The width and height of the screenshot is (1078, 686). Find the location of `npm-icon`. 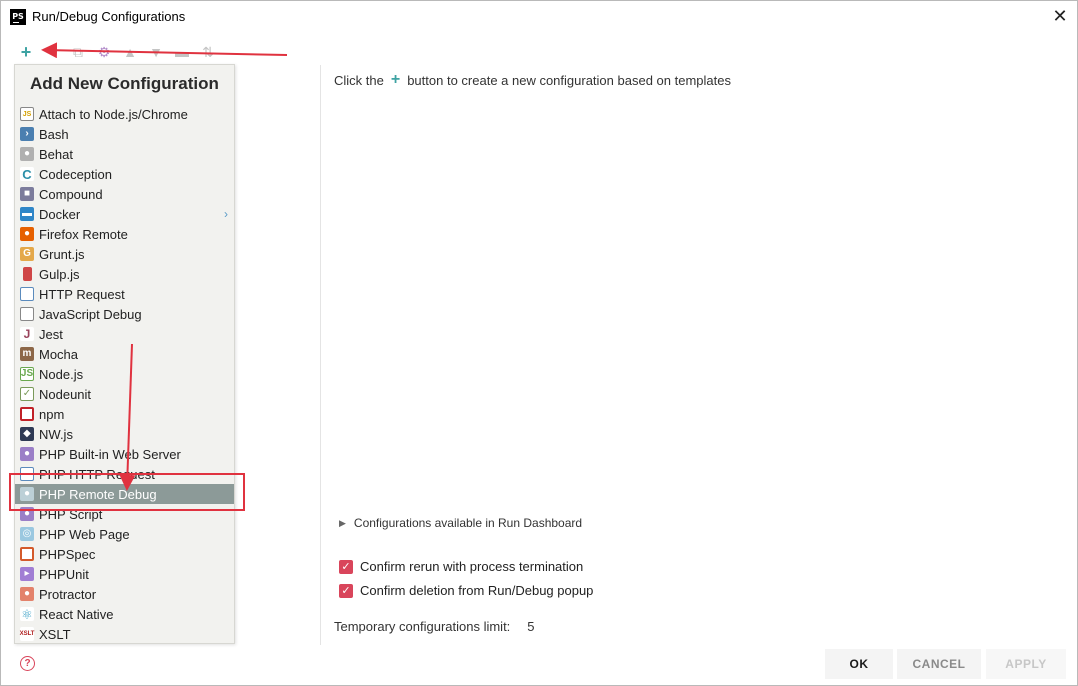

npm-icon is located at coordinates (27, 414).